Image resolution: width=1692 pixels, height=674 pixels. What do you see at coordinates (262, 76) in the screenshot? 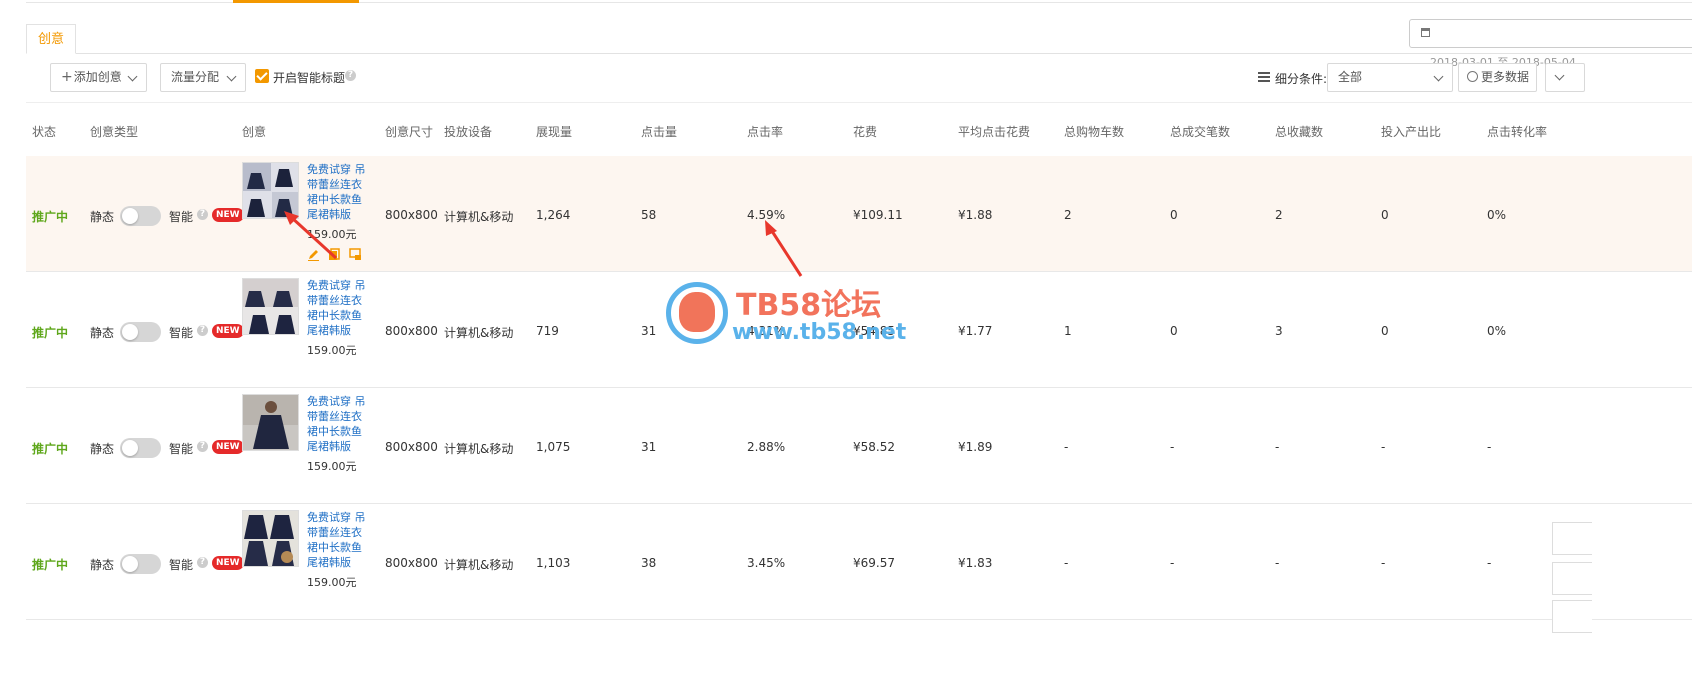
I see `smart-title-checkbox` at bounding box center [262, 76].